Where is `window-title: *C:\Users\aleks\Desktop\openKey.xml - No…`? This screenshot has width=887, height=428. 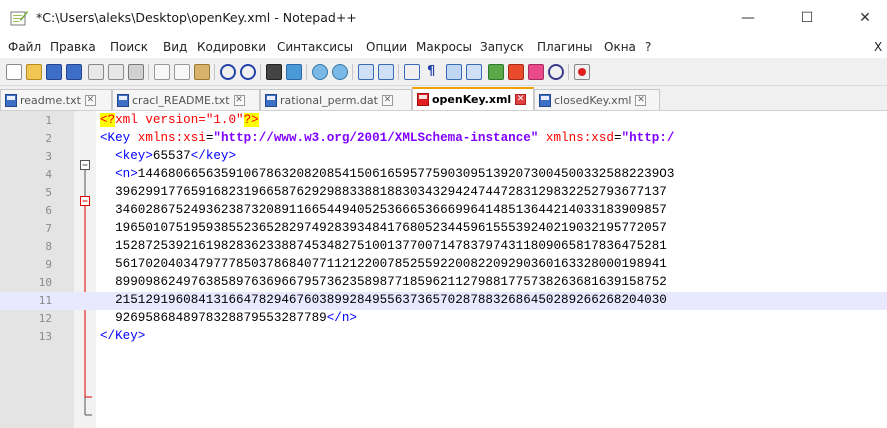
window-title: *C:\Users\aleks\Desktop\openKey.xml - No… is located at coordinates (196, 17).